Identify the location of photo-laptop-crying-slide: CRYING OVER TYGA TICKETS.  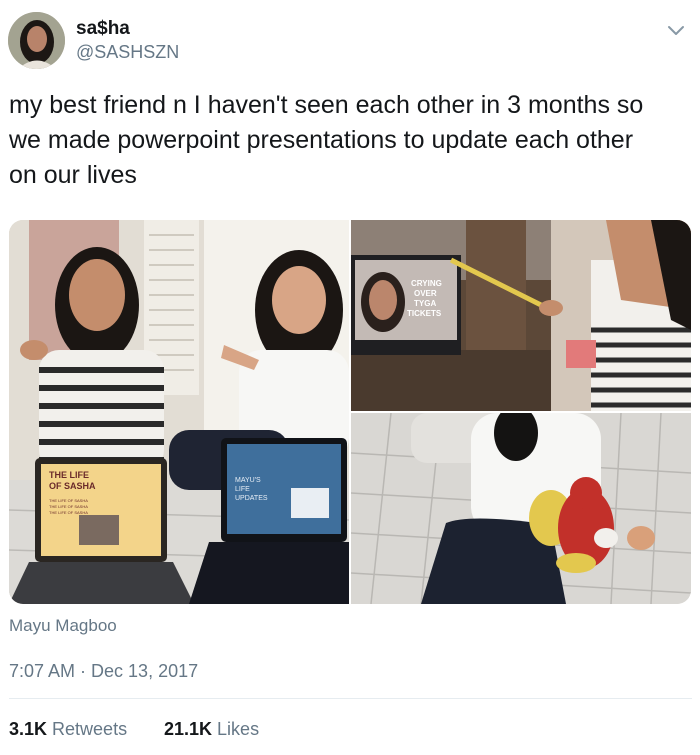
(521, 315).